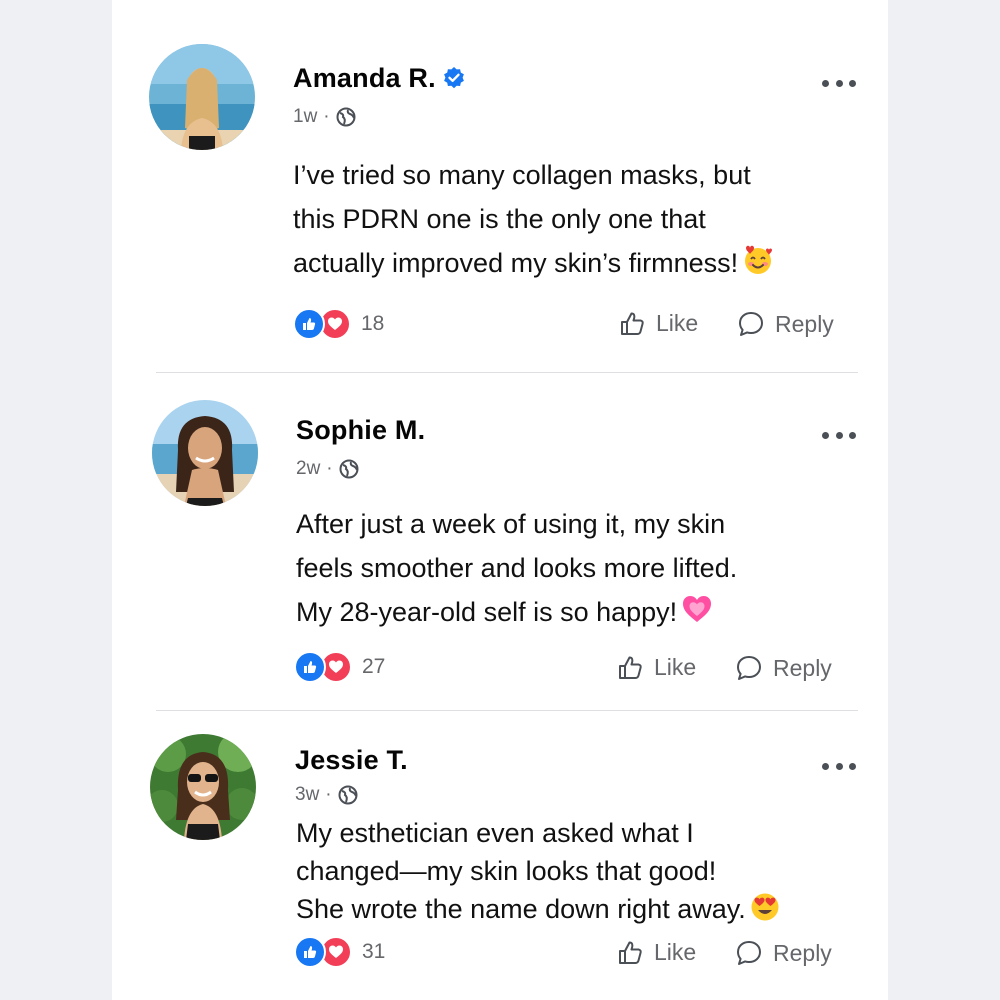  Describe the element at coordinates (453, 78) in the screenshot. I see `verified-badge-icon` at that location.